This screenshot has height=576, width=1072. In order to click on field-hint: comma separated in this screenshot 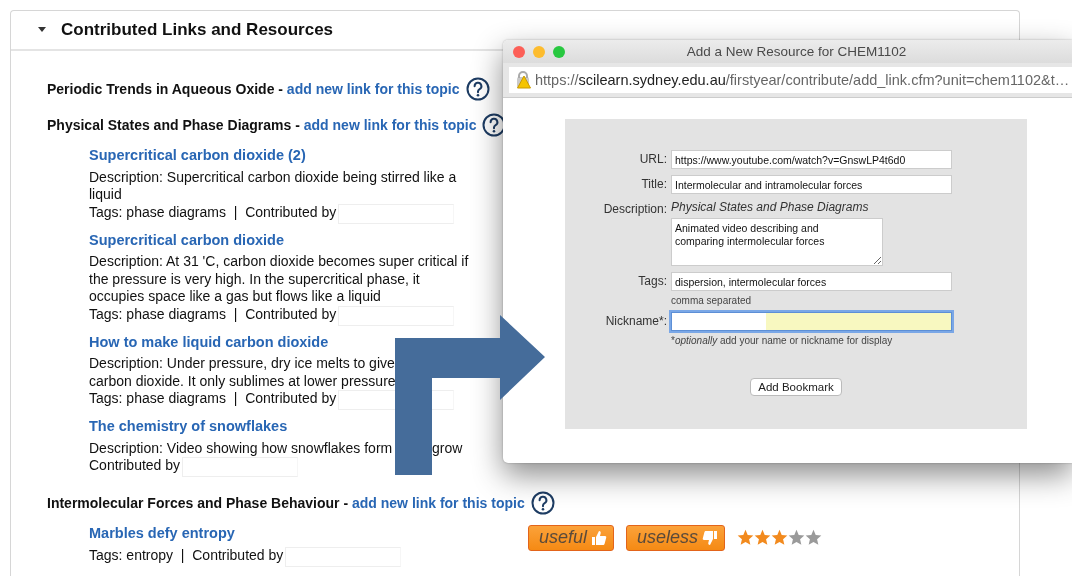, I will do `click(712, 300)`.